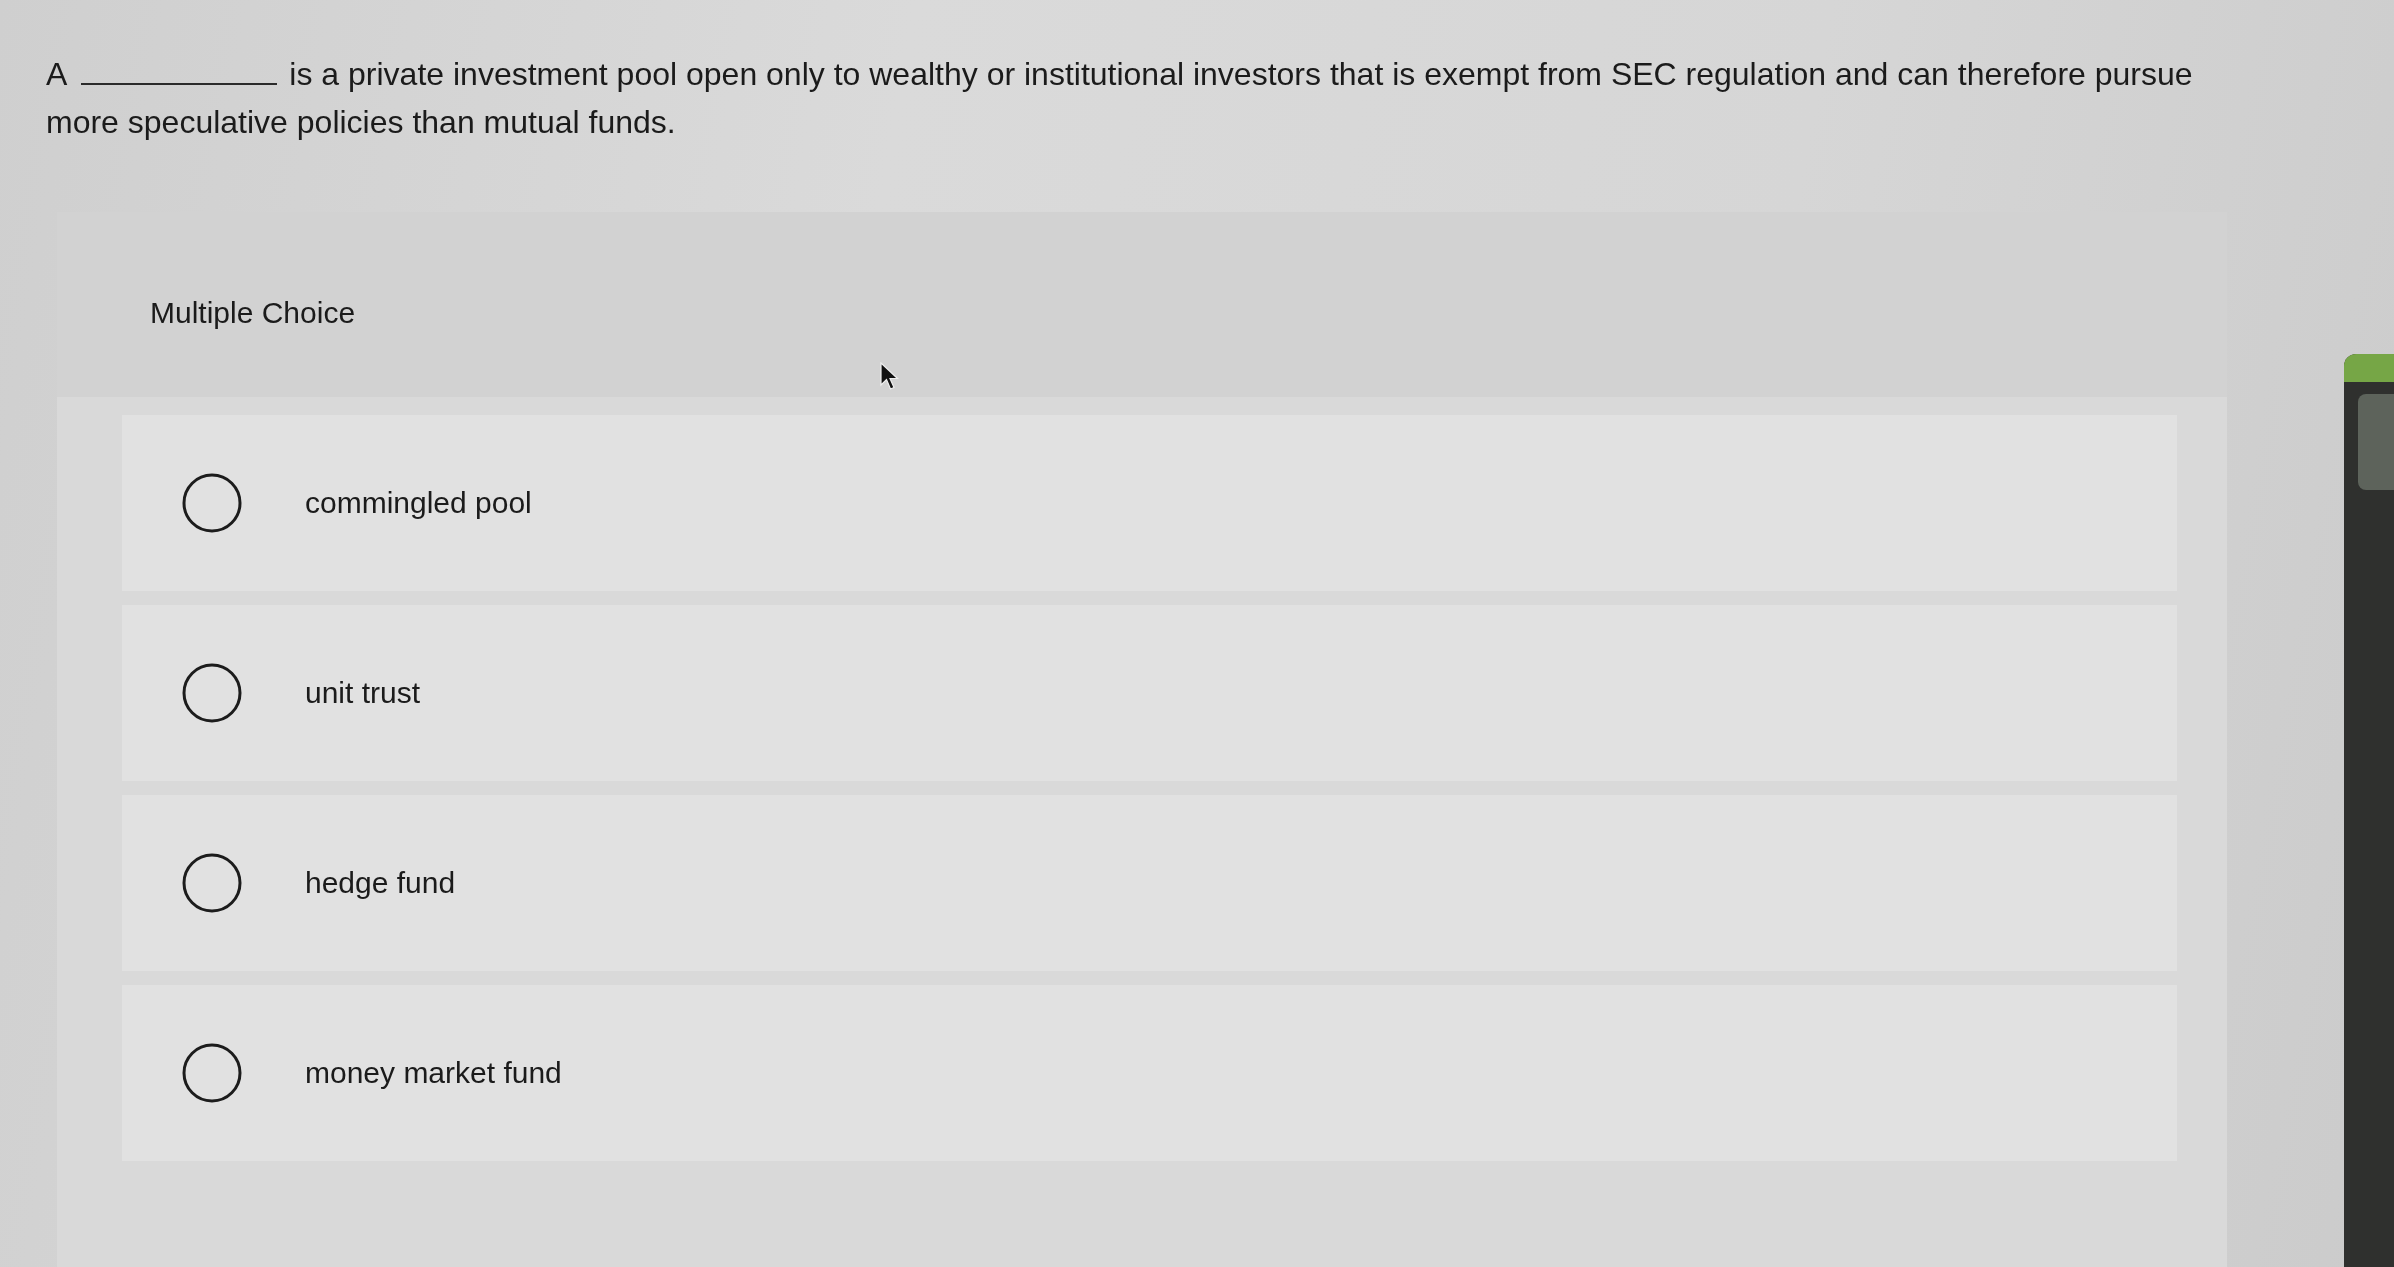 The height and width of the screenshot is (1267, 2394). What do you see at coordinates (890, 377) in the screenshot?
I see `cursor-icon` at bounding box center [890, 377].